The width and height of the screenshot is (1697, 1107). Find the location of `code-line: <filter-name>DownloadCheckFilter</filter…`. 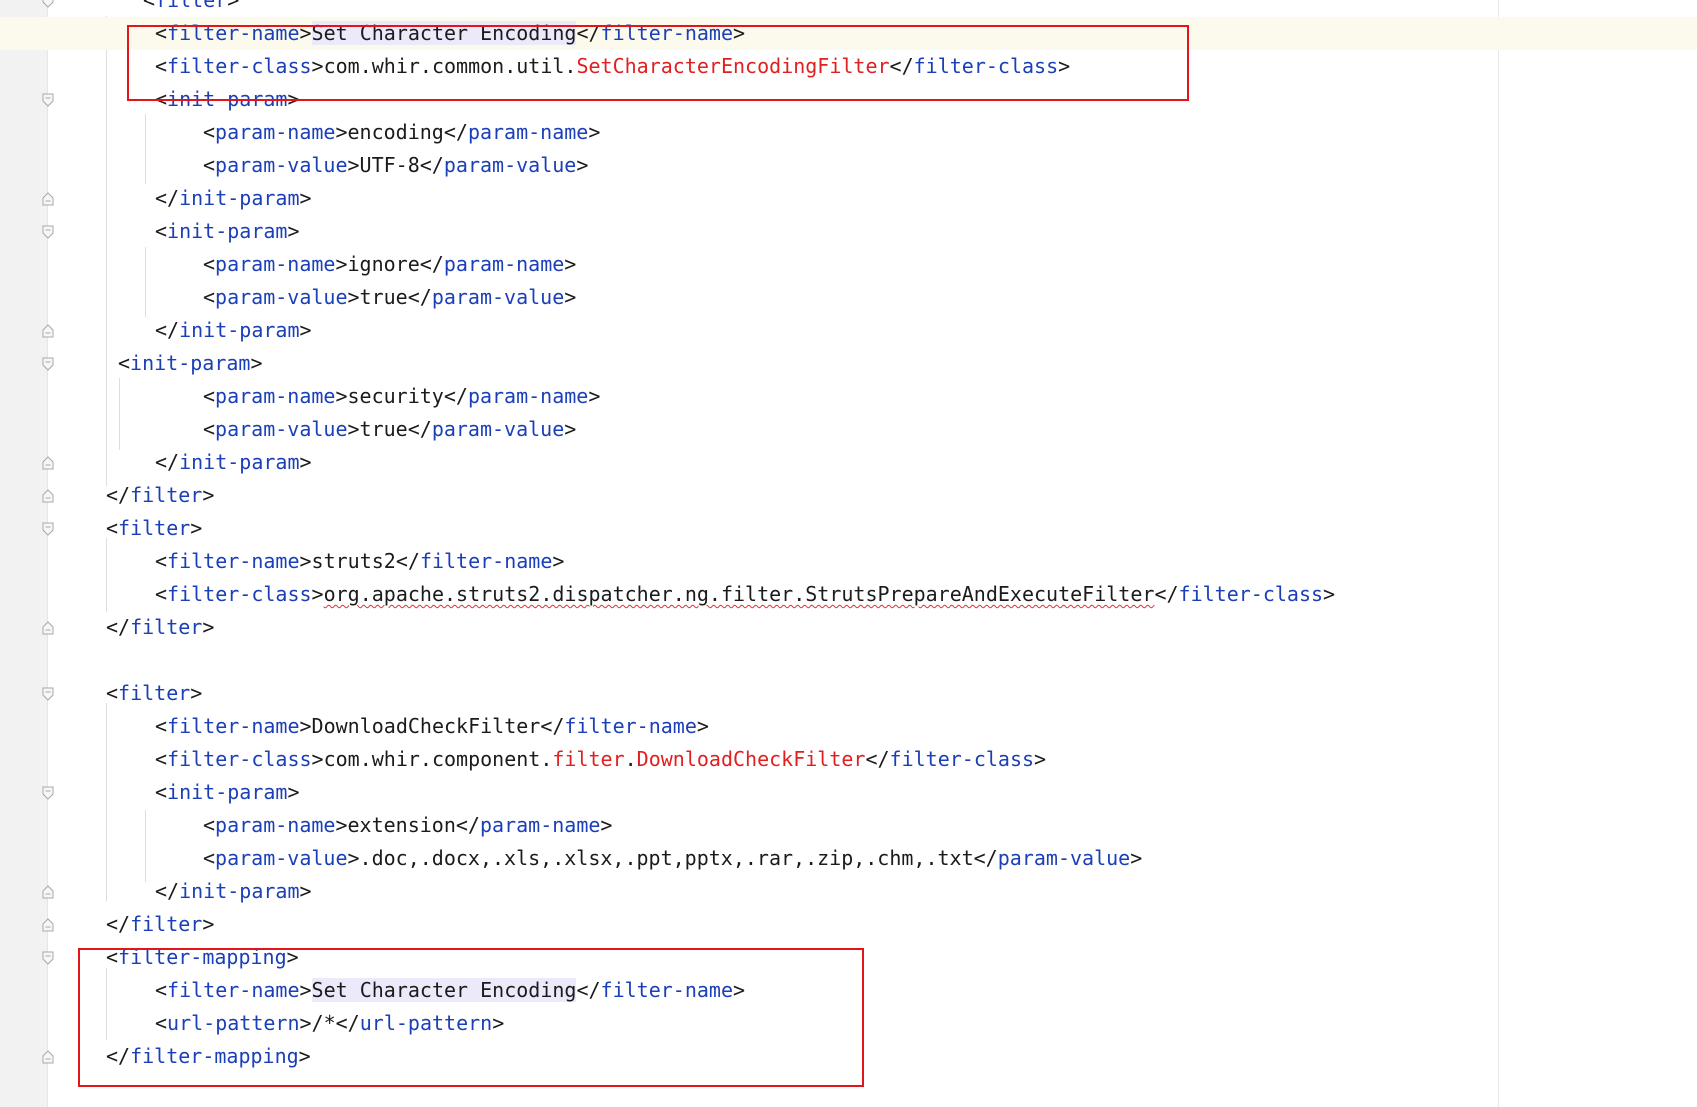

code-line: <filter-name>DownloadCheckFilter</filter… is located at coordinates (848, 726).